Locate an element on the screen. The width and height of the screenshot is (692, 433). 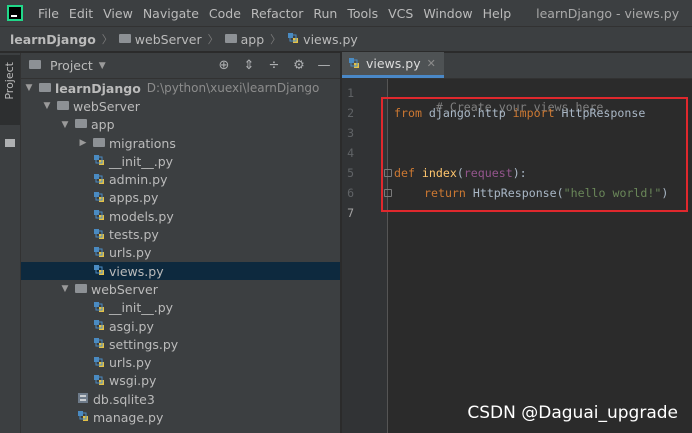
menu-window: Window is located at coordinates (447, 13).